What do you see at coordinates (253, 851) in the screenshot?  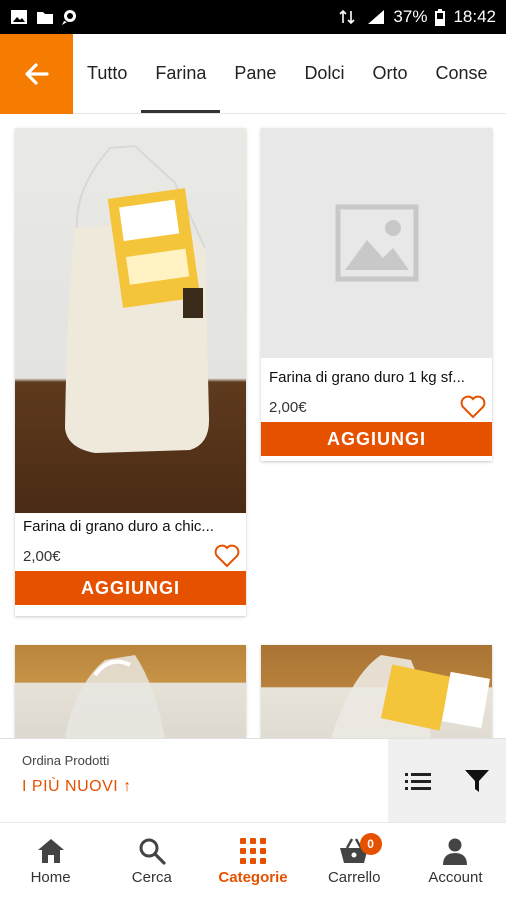 I see `grid-dots-icon` at bounding box center [253, 851].